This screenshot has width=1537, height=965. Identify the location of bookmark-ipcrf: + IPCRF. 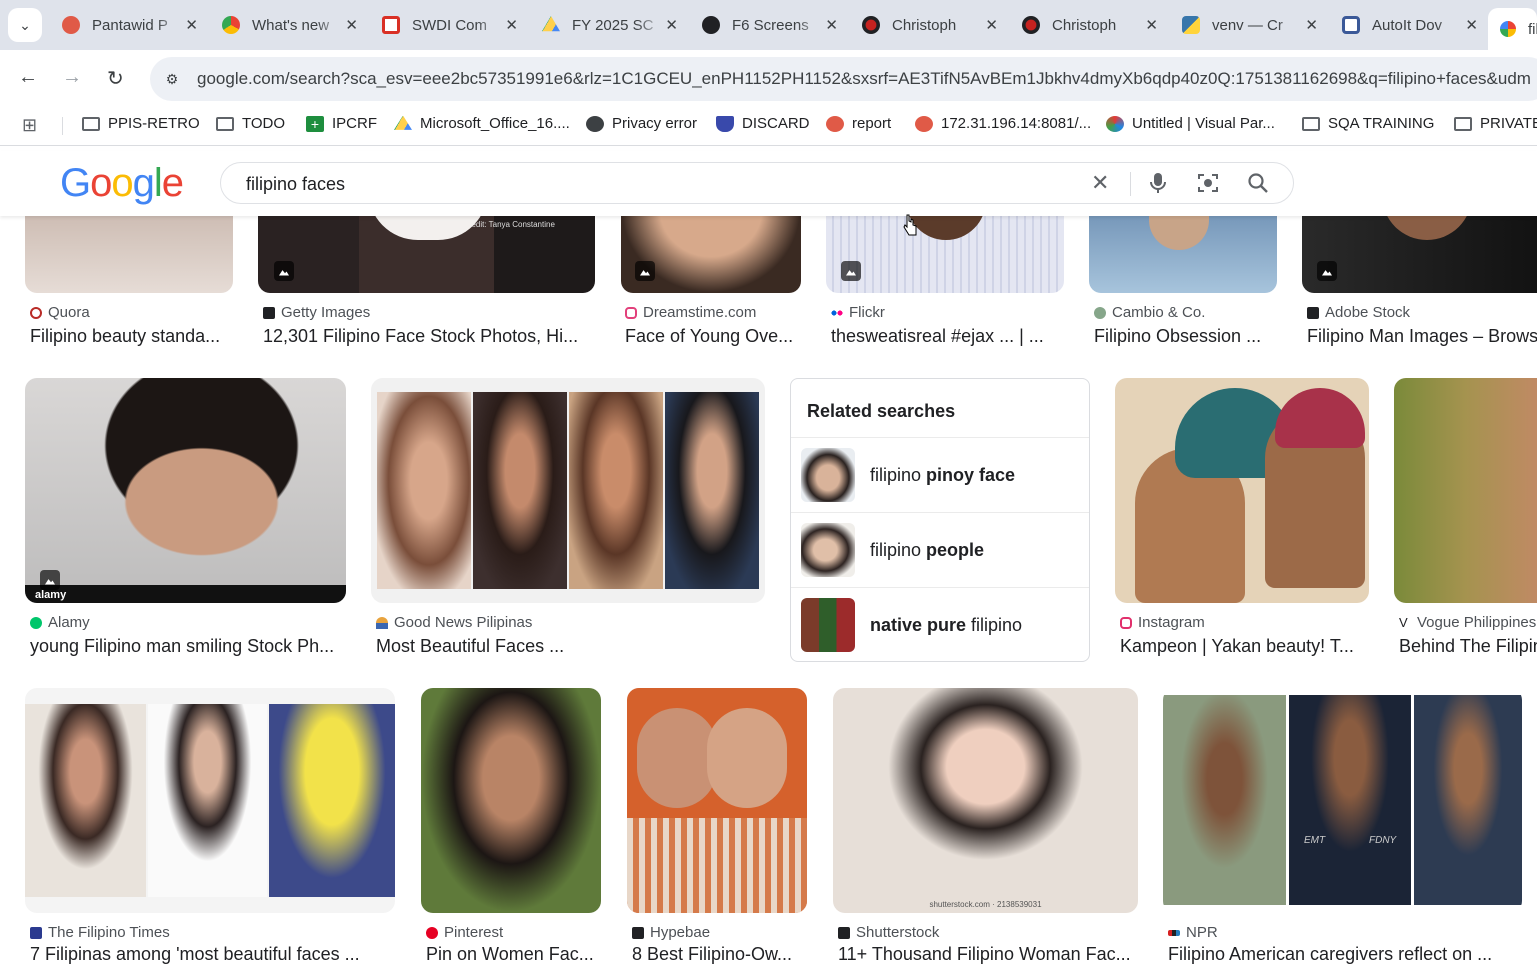
(341, 123).